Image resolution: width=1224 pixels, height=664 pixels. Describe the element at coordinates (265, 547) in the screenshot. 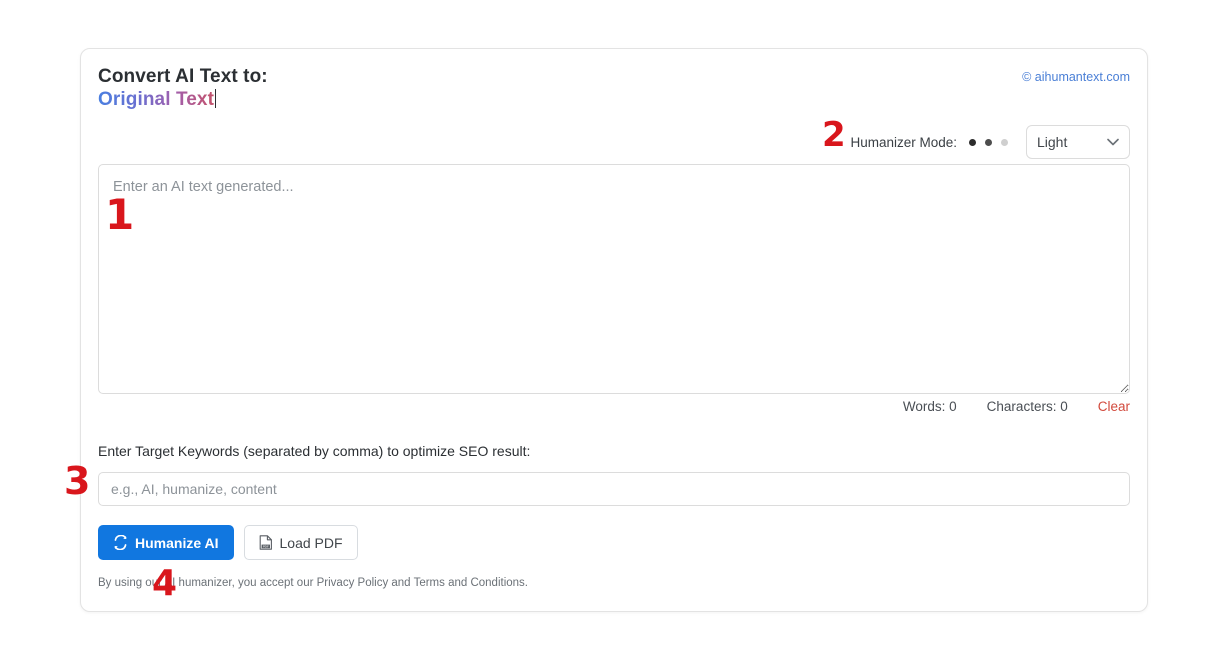

I see `svg-text: PDF` at that location.